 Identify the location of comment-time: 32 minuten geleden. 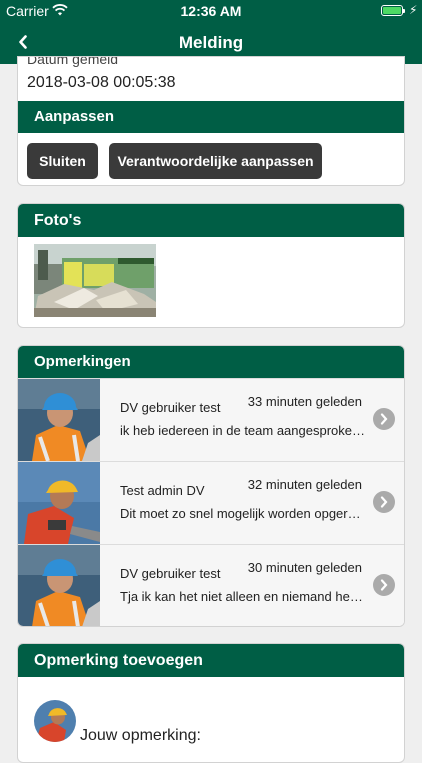
(304, 484).